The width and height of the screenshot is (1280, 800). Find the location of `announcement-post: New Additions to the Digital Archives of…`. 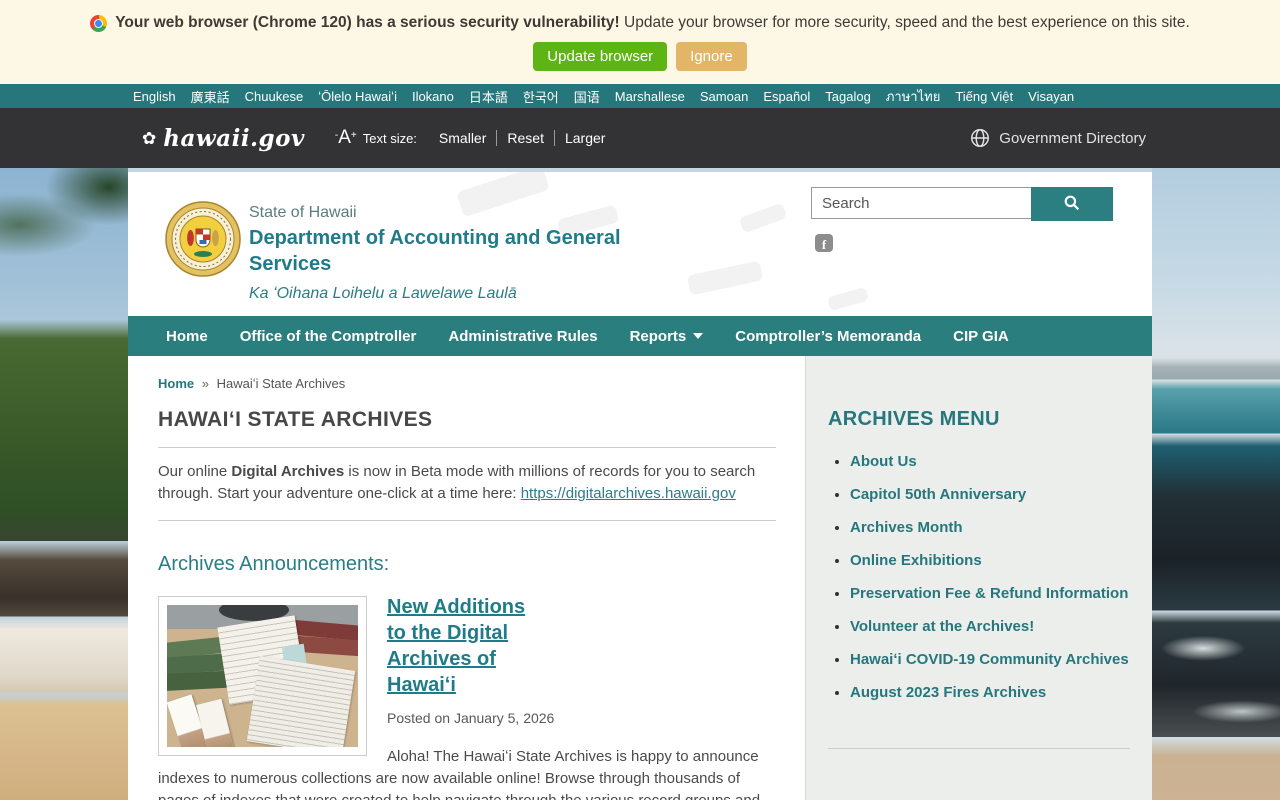

announcement-post: New Additions to the Digital Archives of… is located at coordinates (467, 697).